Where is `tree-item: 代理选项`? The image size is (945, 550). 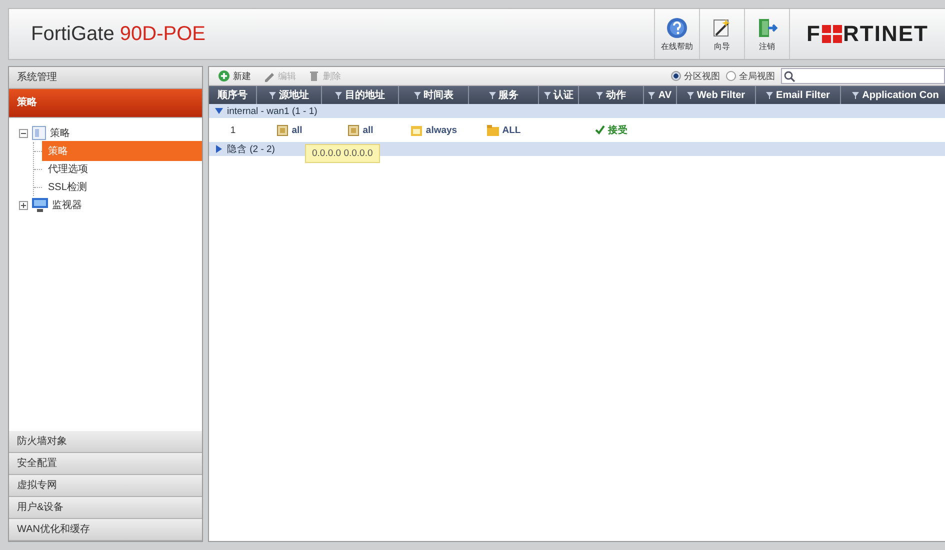
tree-item: 代理选项 is located at coordinates (67, 169).